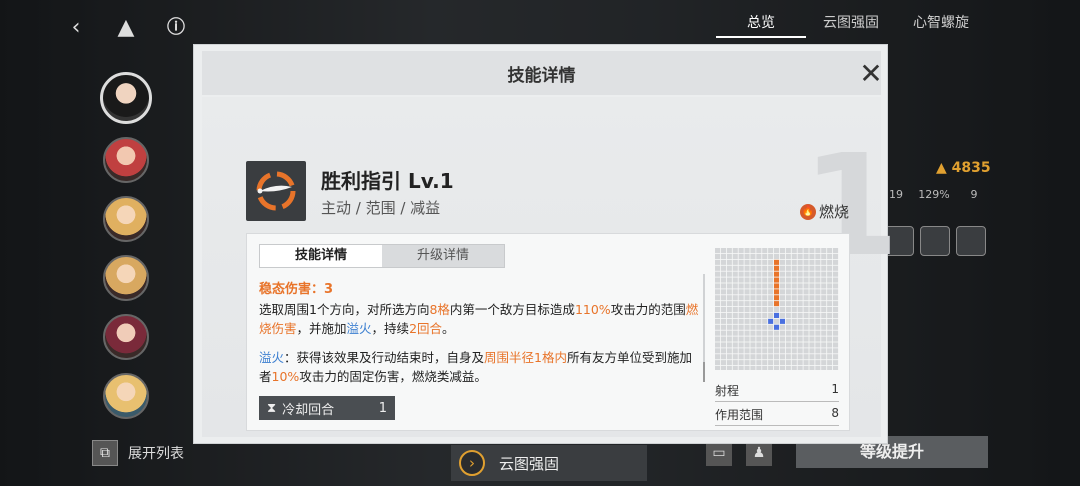 The width and height of the screenshot is (1080, 486). Describe the element at coordinates (321, 256) in the screenshot. I see `tab-skill-detail: 技能详情` at that location.